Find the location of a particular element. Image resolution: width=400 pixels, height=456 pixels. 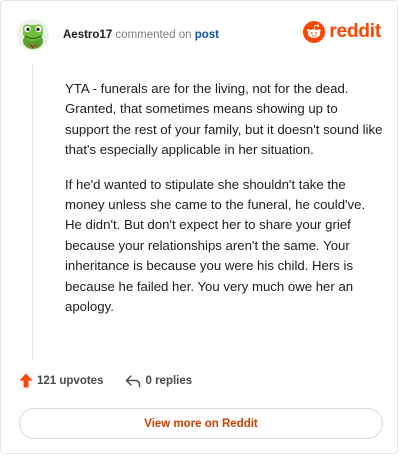

comment-meta: Aestro17 commented on post is located at coordinates (141, 35).